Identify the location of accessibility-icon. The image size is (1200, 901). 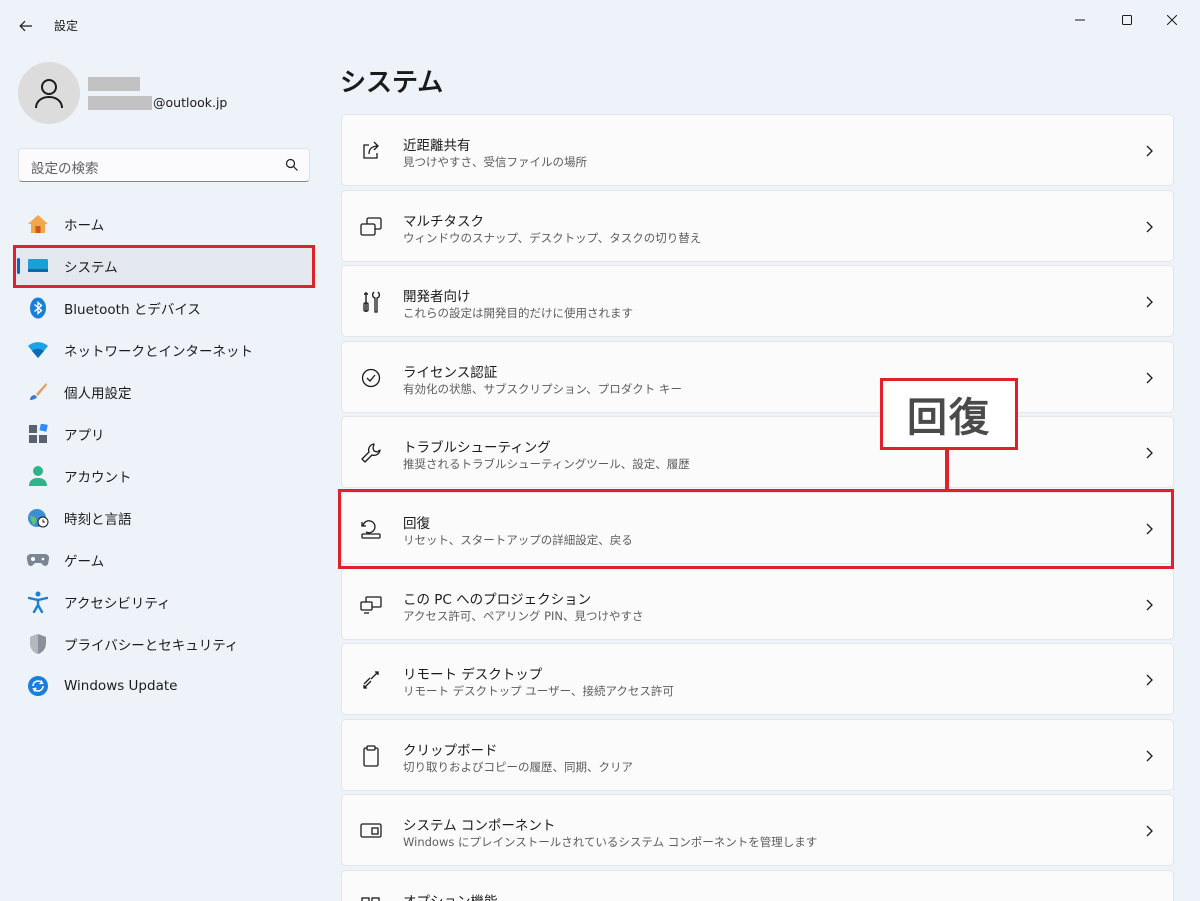
(38, 602).